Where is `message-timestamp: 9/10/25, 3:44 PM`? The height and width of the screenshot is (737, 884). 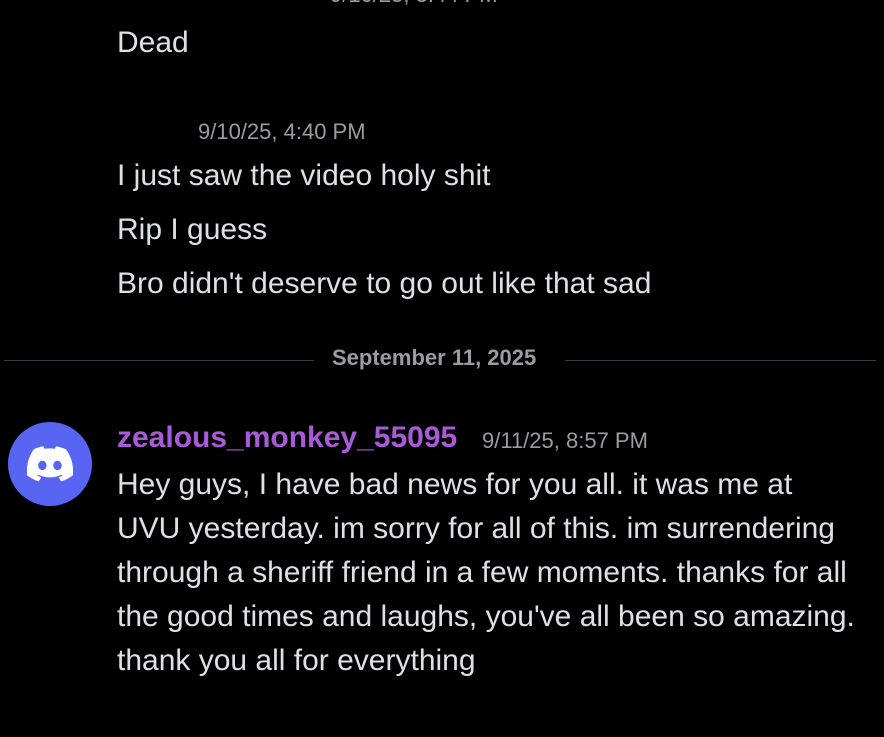
message-timestamp: 9/10/25, 3:44 PM is located at coordinates (414, 4).